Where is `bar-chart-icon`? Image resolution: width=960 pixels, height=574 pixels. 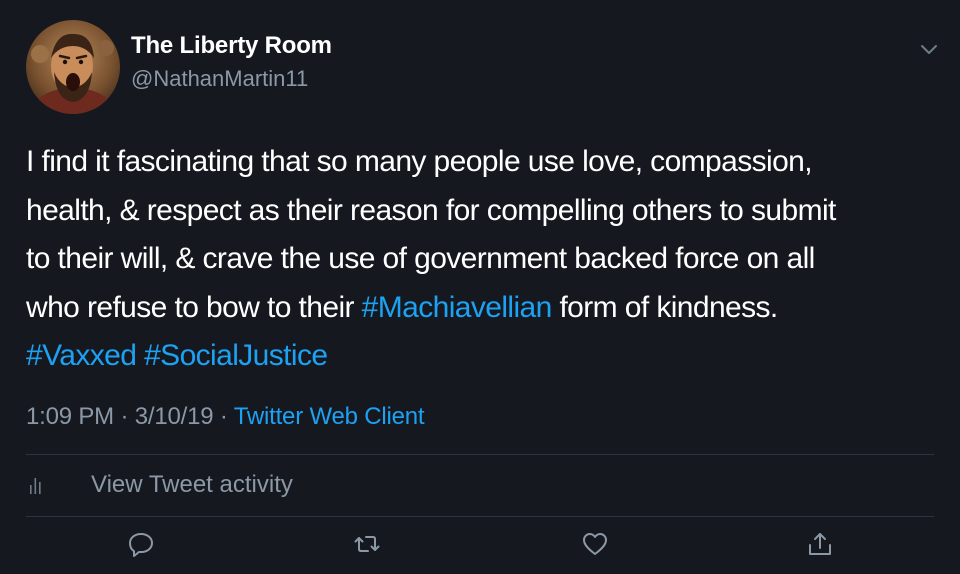 bar-chart-icon is located at coordinates (36, 485).